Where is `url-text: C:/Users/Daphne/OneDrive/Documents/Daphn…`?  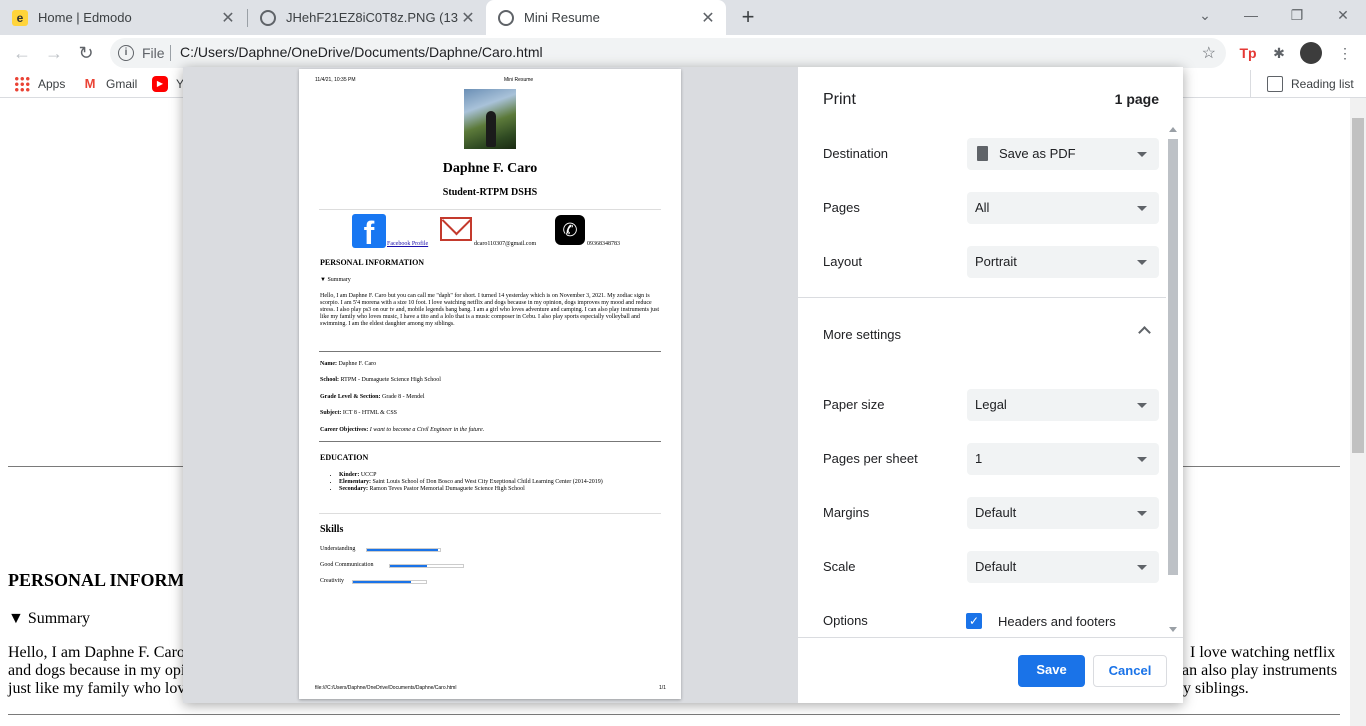 url-text: C:/Users/Daphne/OneDrive/Documents/Daphn… is located at coordinates (361, 52).